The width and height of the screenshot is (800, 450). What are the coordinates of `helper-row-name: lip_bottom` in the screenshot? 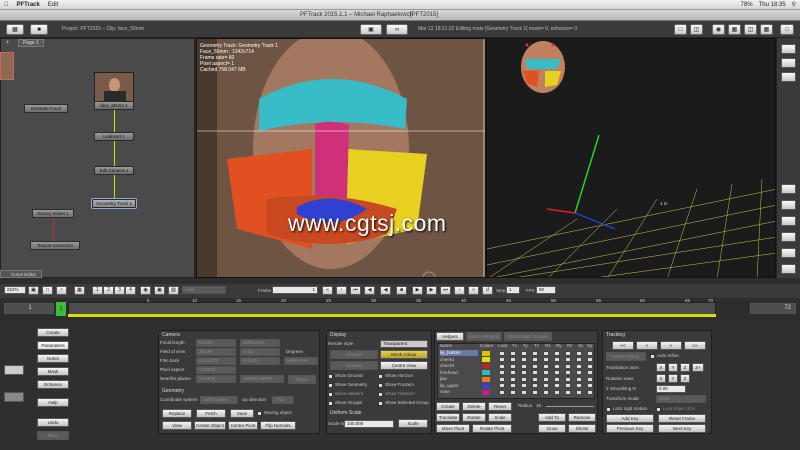 It's located at (459, 353).